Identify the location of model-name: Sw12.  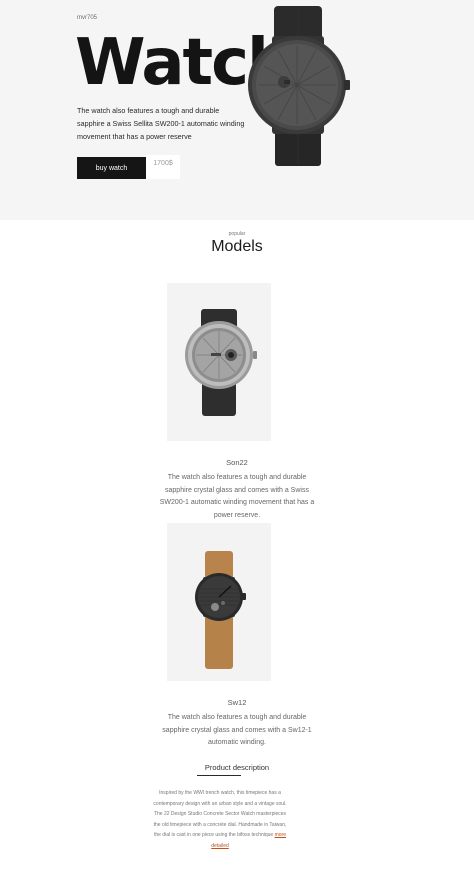
(237, 702).